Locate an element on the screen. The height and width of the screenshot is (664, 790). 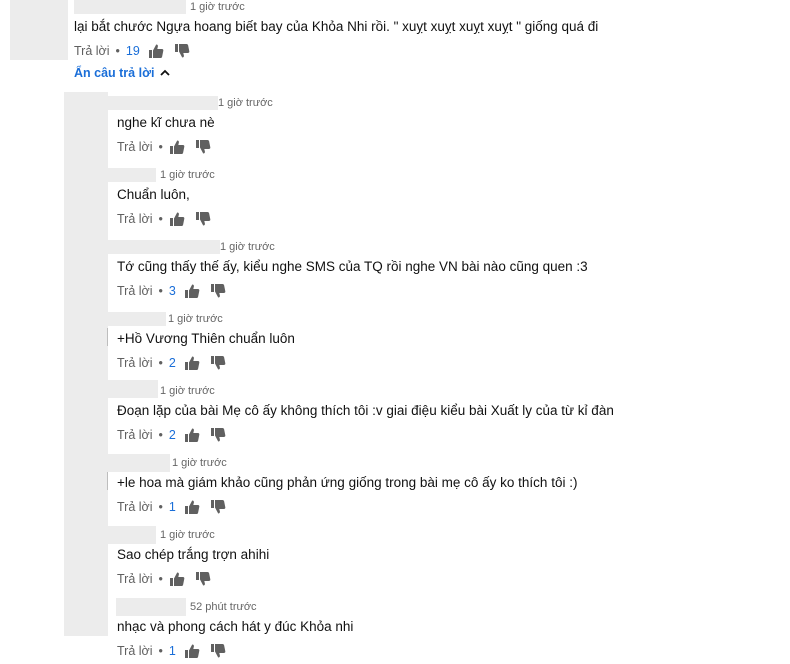
reply-text: nghe kĩ chưa nè is located at coordinates (166, 122).